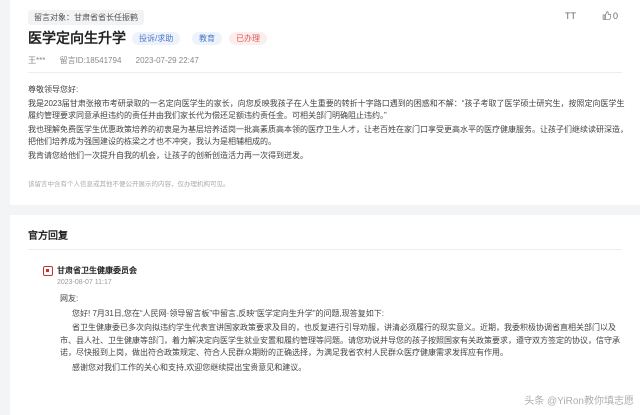  I want to click on like-count: 0, so click(616, 16).